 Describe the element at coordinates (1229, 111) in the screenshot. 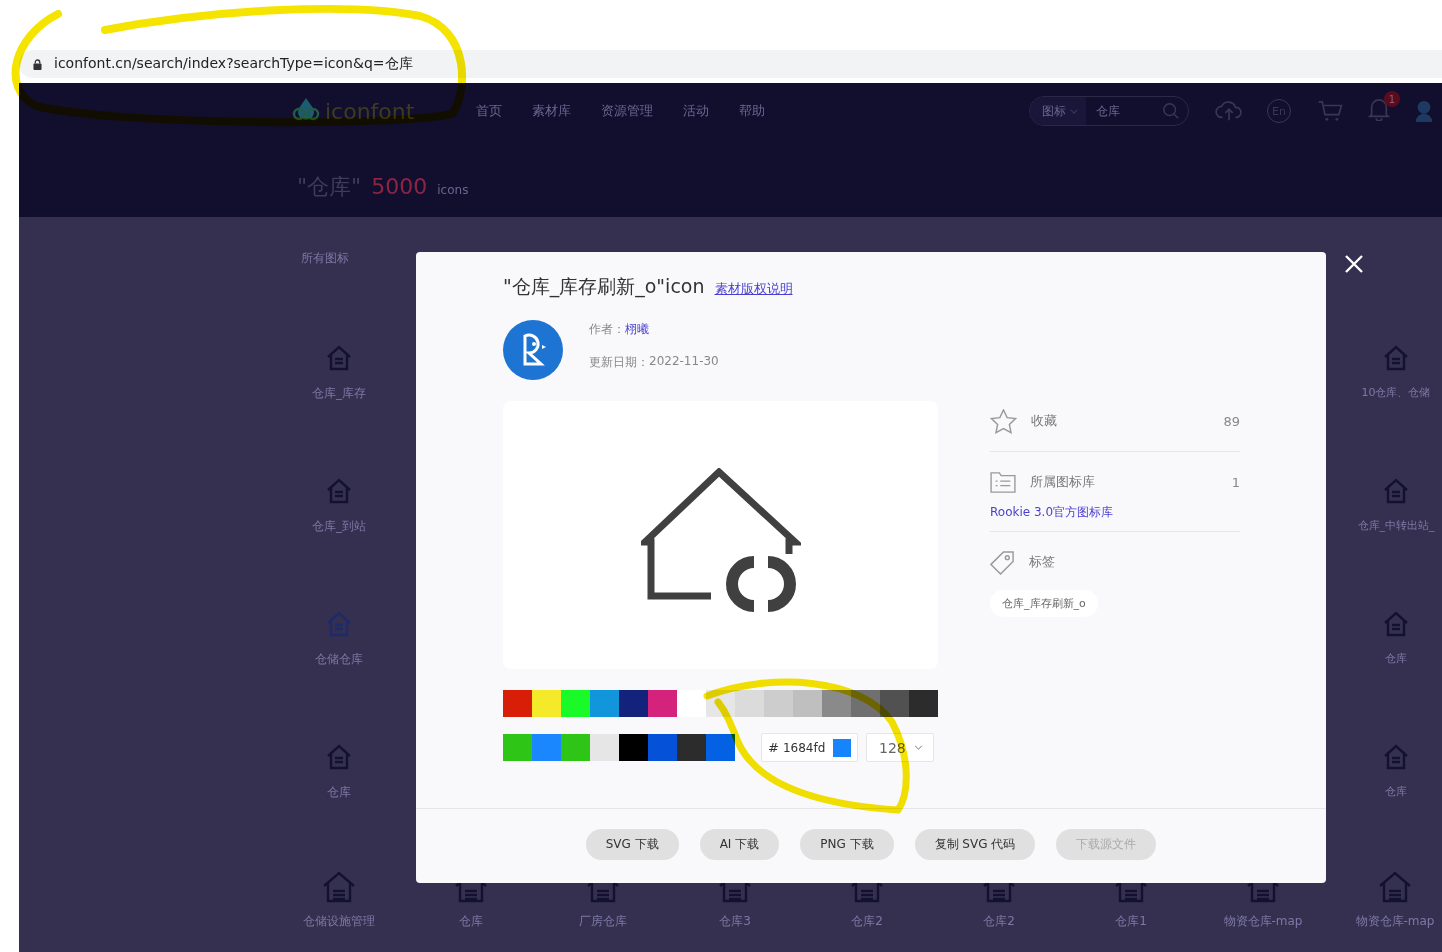

I see `cloud-upload-icon` at that location.